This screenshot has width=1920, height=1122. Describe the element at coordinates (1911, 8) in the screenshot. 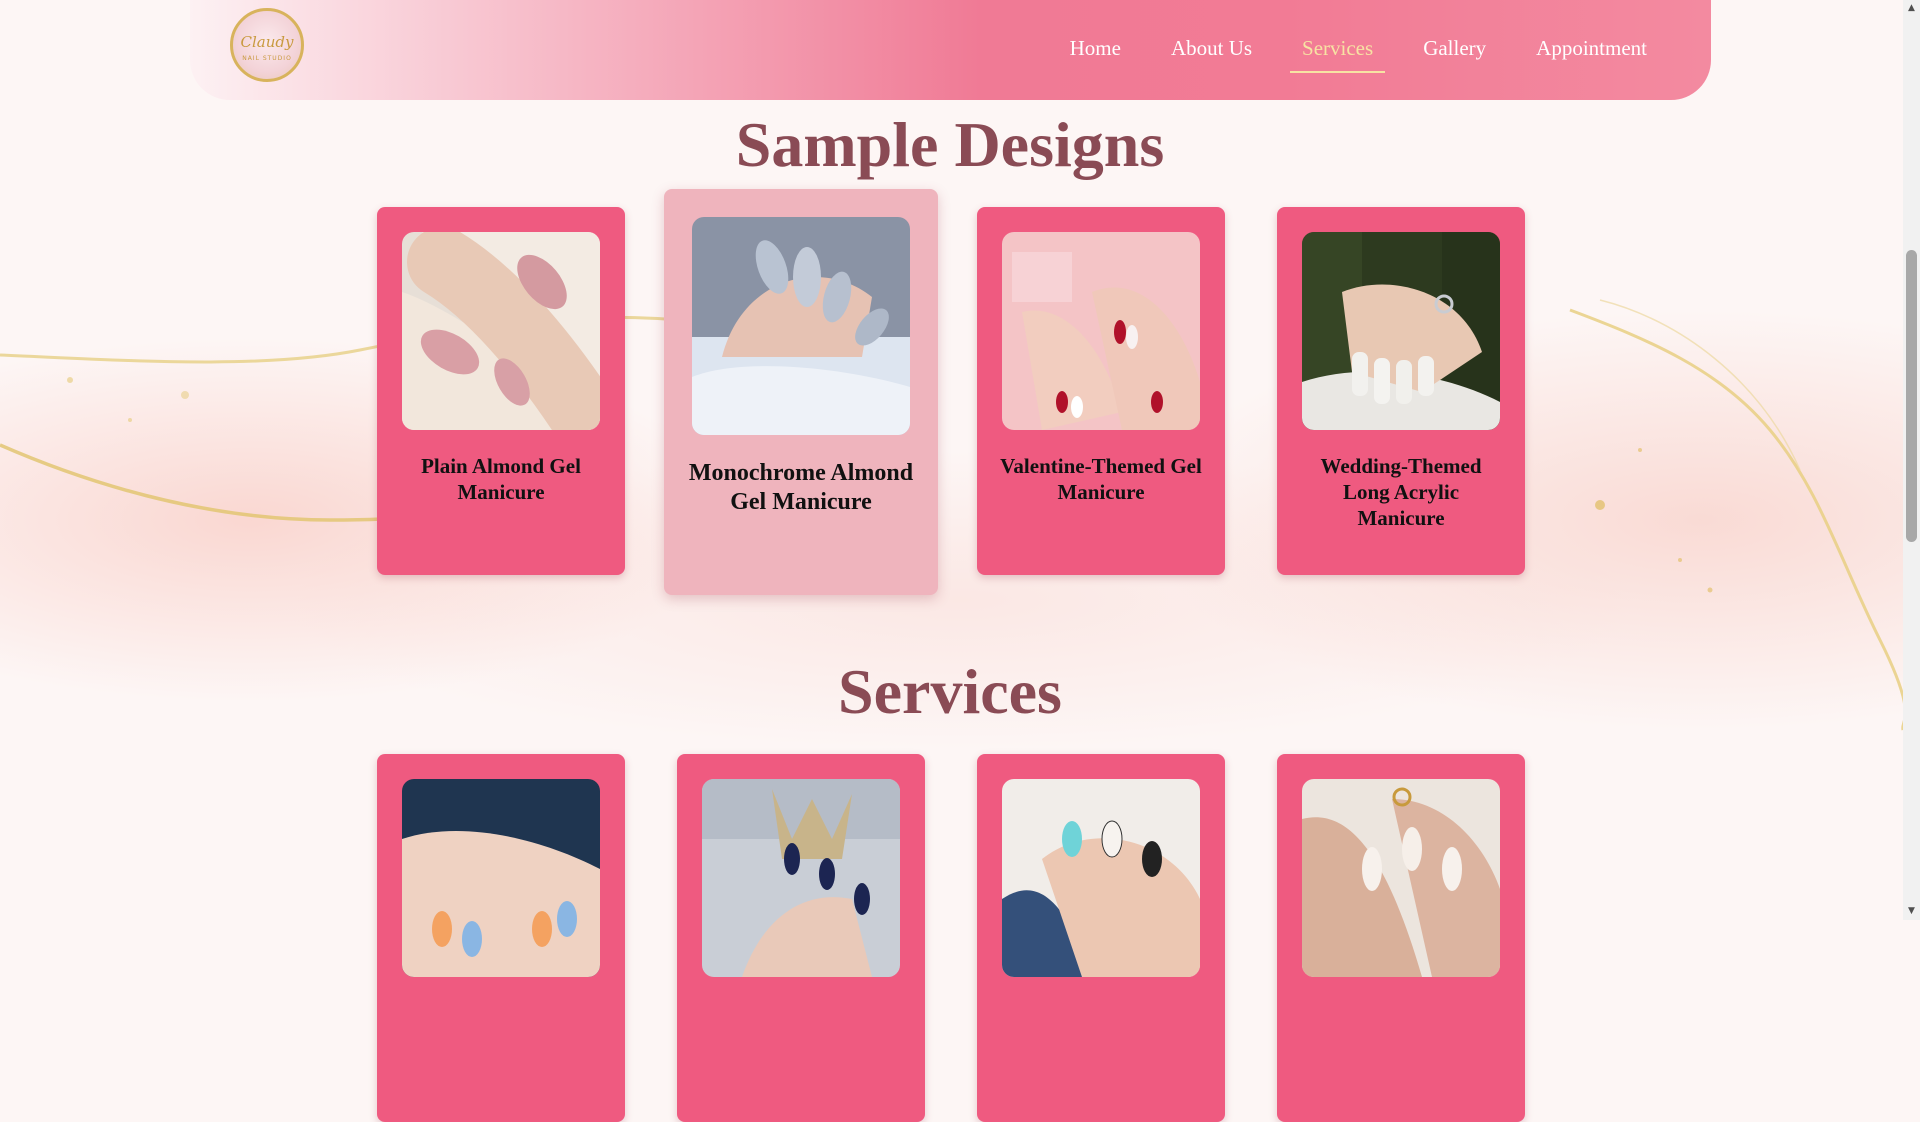

I see `scroll-up-arrow-icon: ▲` at that location.